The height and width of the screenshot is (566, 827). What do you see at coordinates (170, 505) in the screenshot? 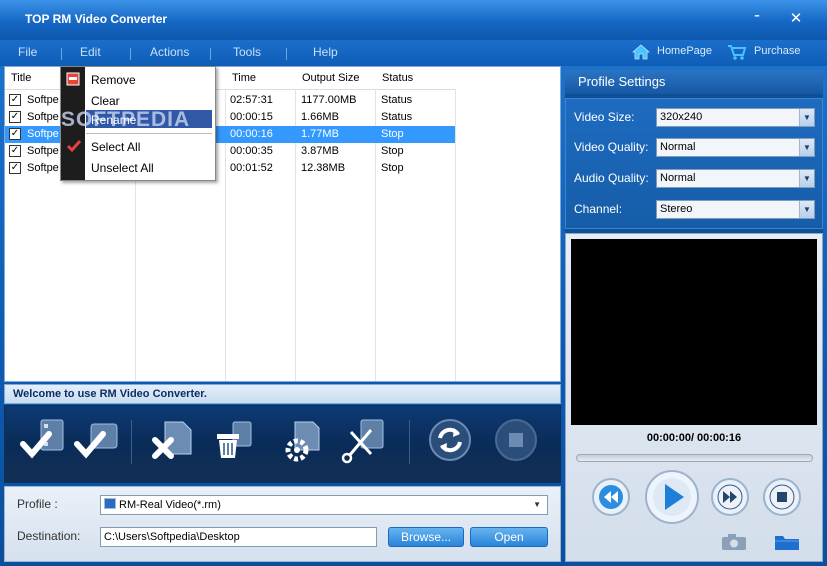
I see `profile-value: RM-Real Video(*.rm)` at bounding box center [170, 505].